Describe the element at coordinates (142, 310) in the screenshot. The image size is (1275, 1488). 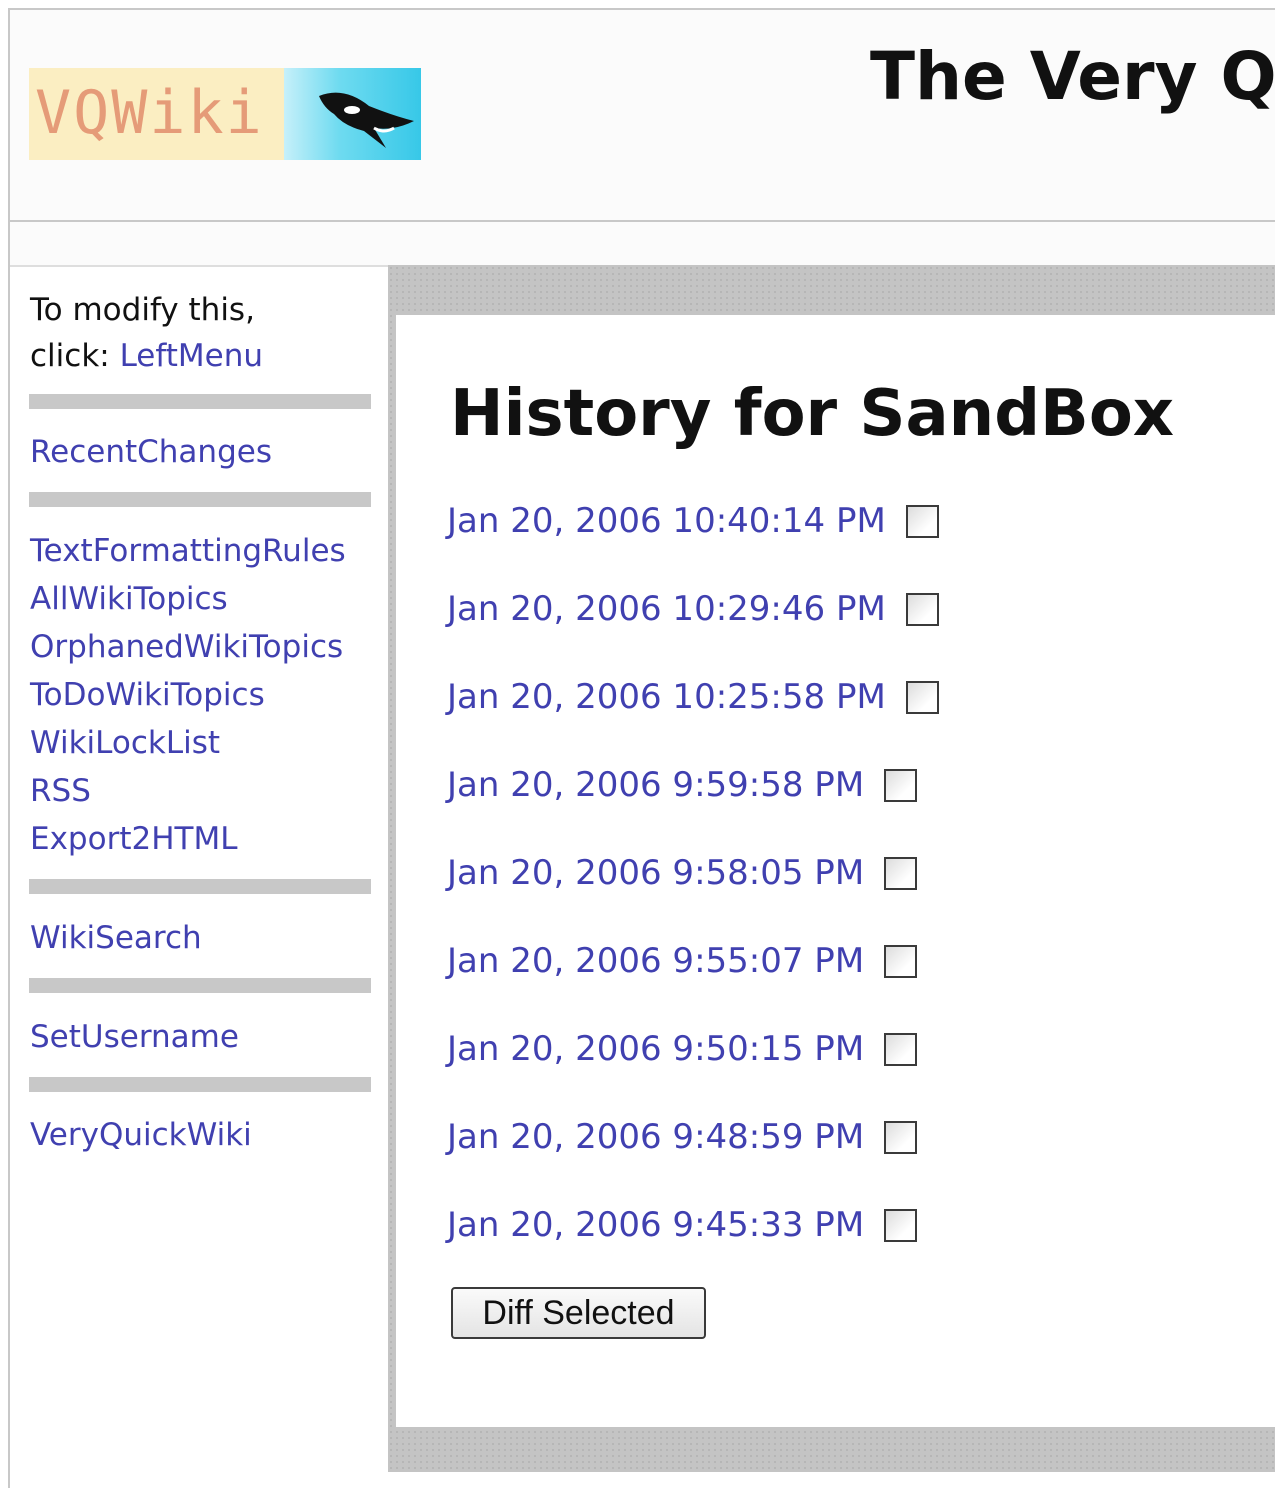
I see `intro-line: To modify this,` at that location.